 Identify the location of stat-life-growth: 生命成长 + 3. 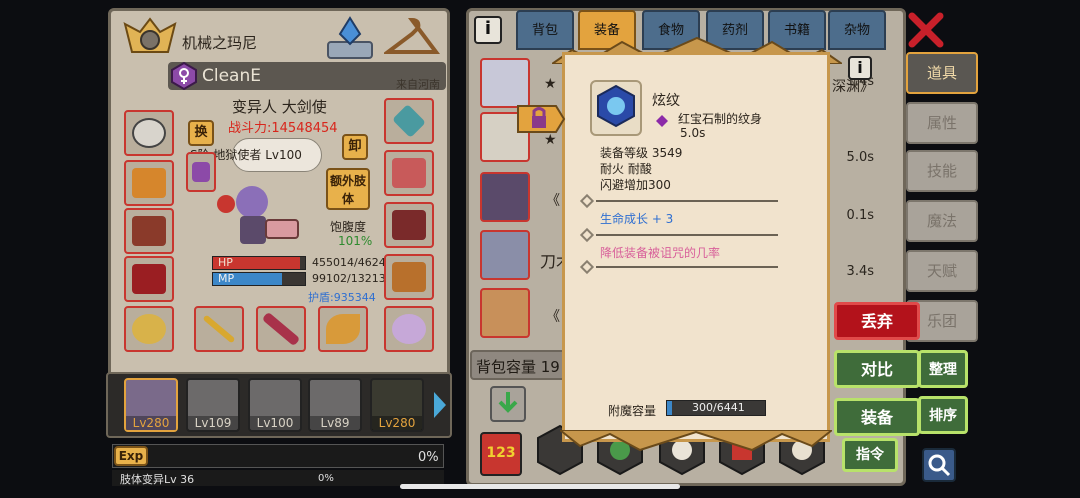
(637, 219).